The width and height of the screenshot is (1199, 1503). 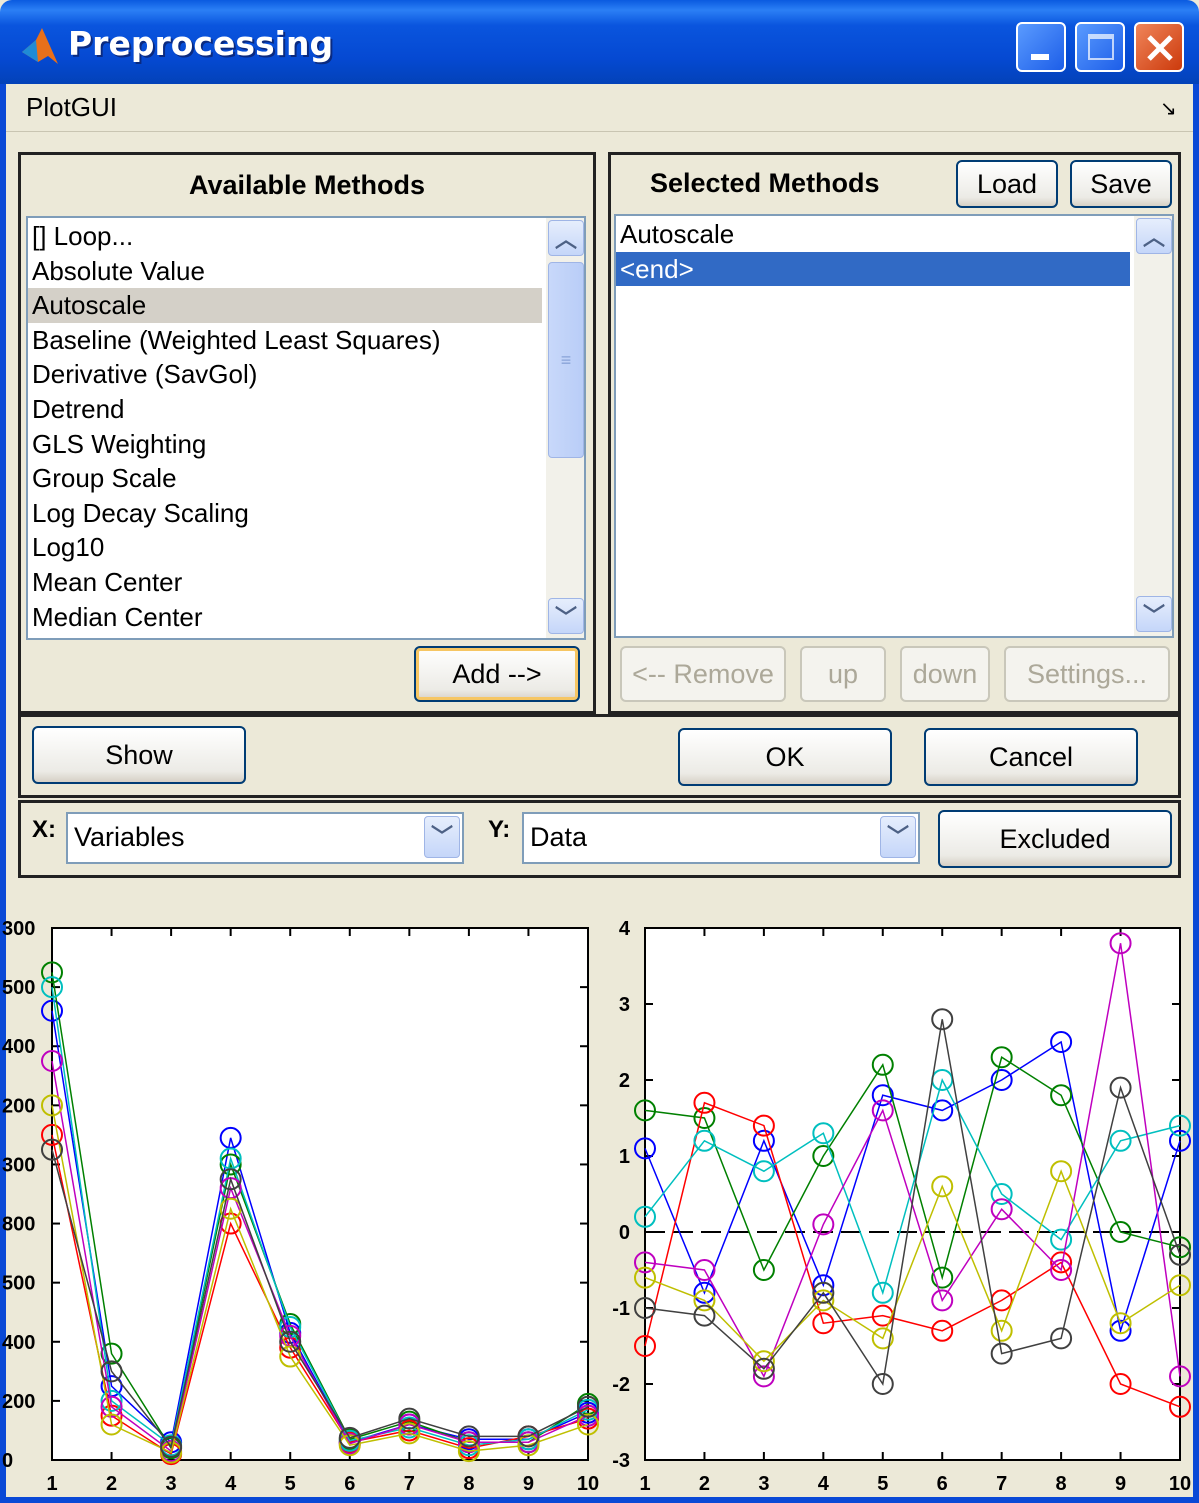 What do you see at coordinates (843, 674) in the screenshot?
I see `up-button: up` at bounding box center [843, 674].